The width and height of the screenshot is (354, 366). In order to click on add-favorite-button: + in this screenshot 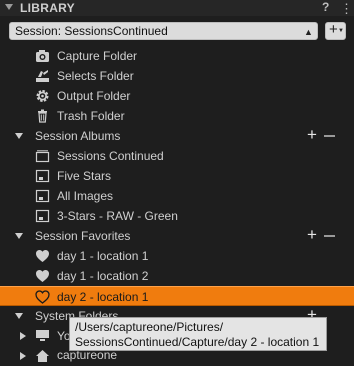, I will do `click(312, 235)`.